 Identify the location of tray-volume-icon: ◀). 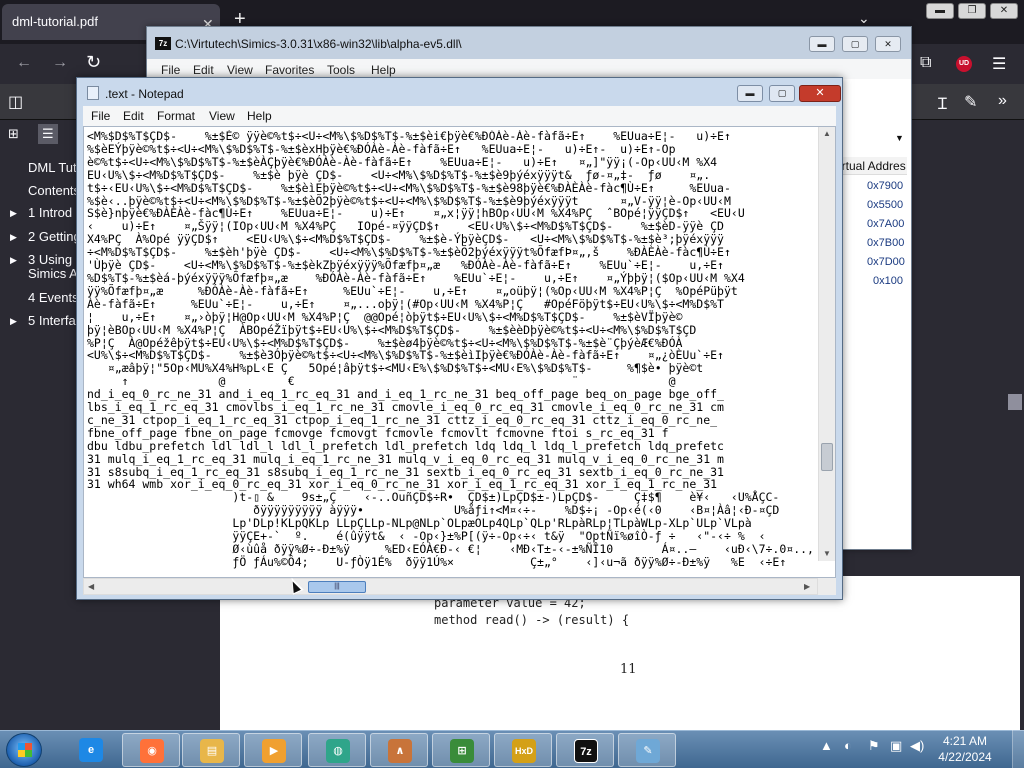
(917, 746).